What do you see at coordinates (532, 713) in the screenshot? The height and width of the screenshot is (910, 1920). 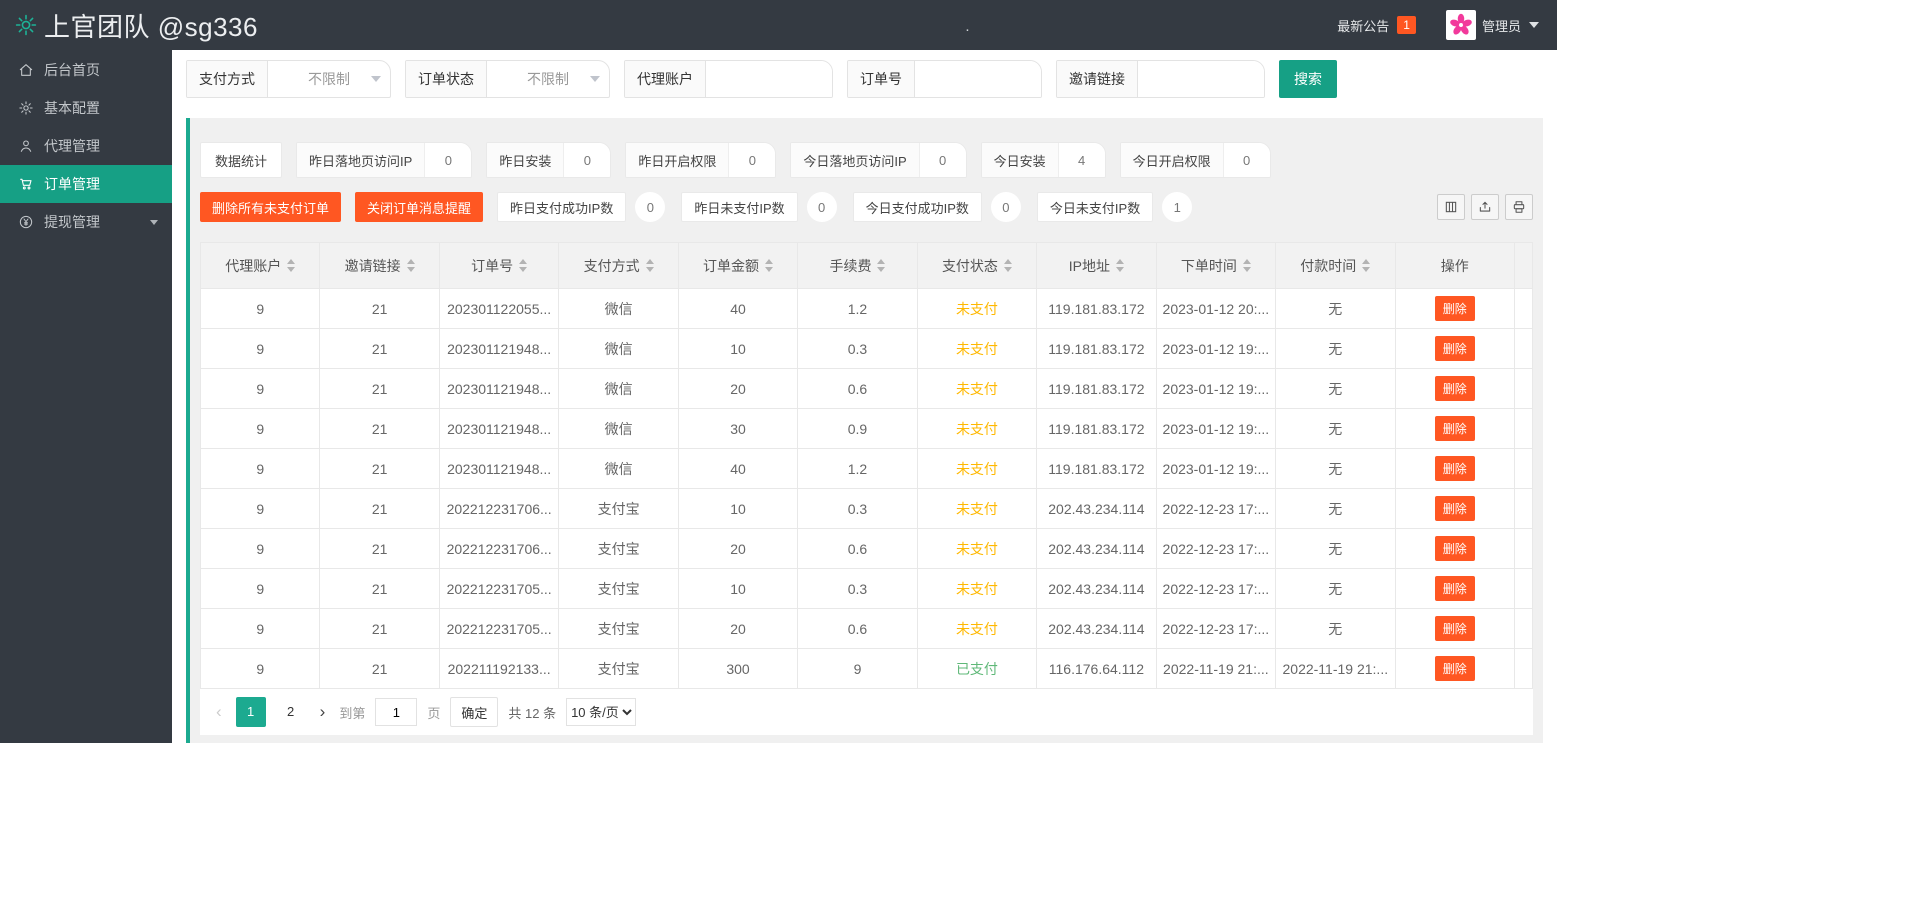 I see `total-count-label: 共 12 条` at bounding box center [532, 713].